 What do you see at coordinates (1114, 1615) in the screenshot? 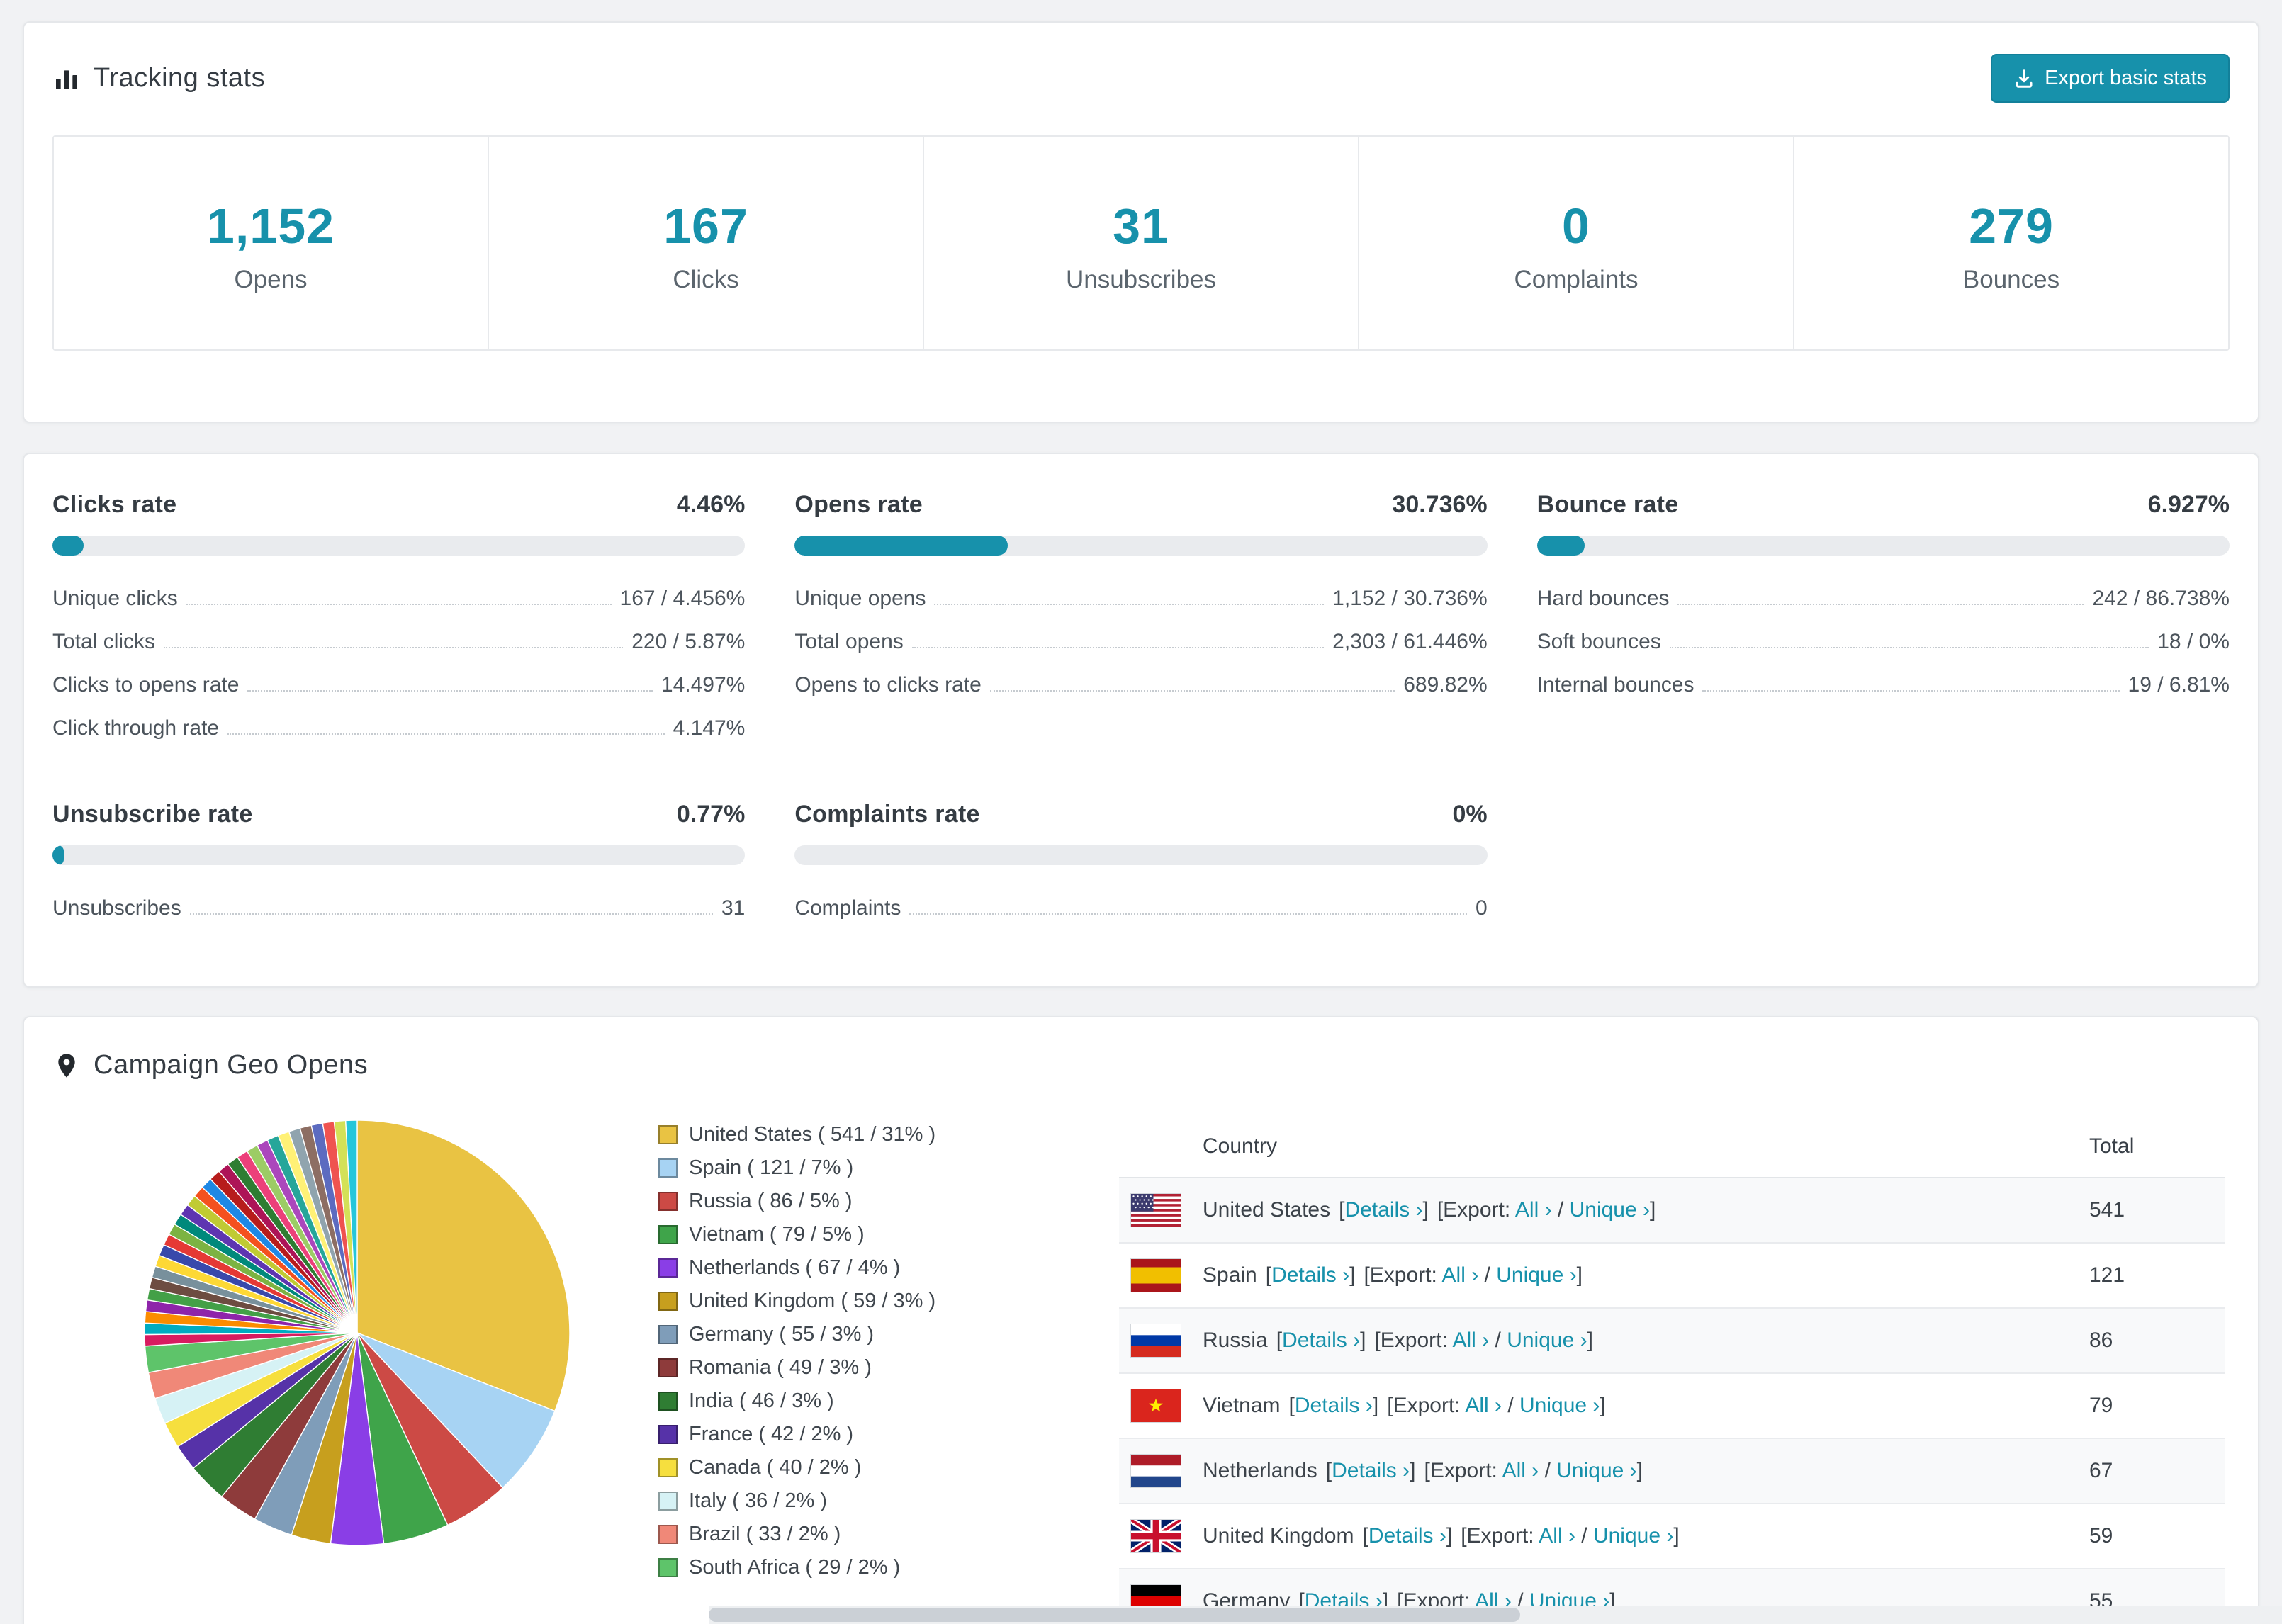
I see `horizontal-scrollbar-thumb` at bounding box center [1114, 1615].